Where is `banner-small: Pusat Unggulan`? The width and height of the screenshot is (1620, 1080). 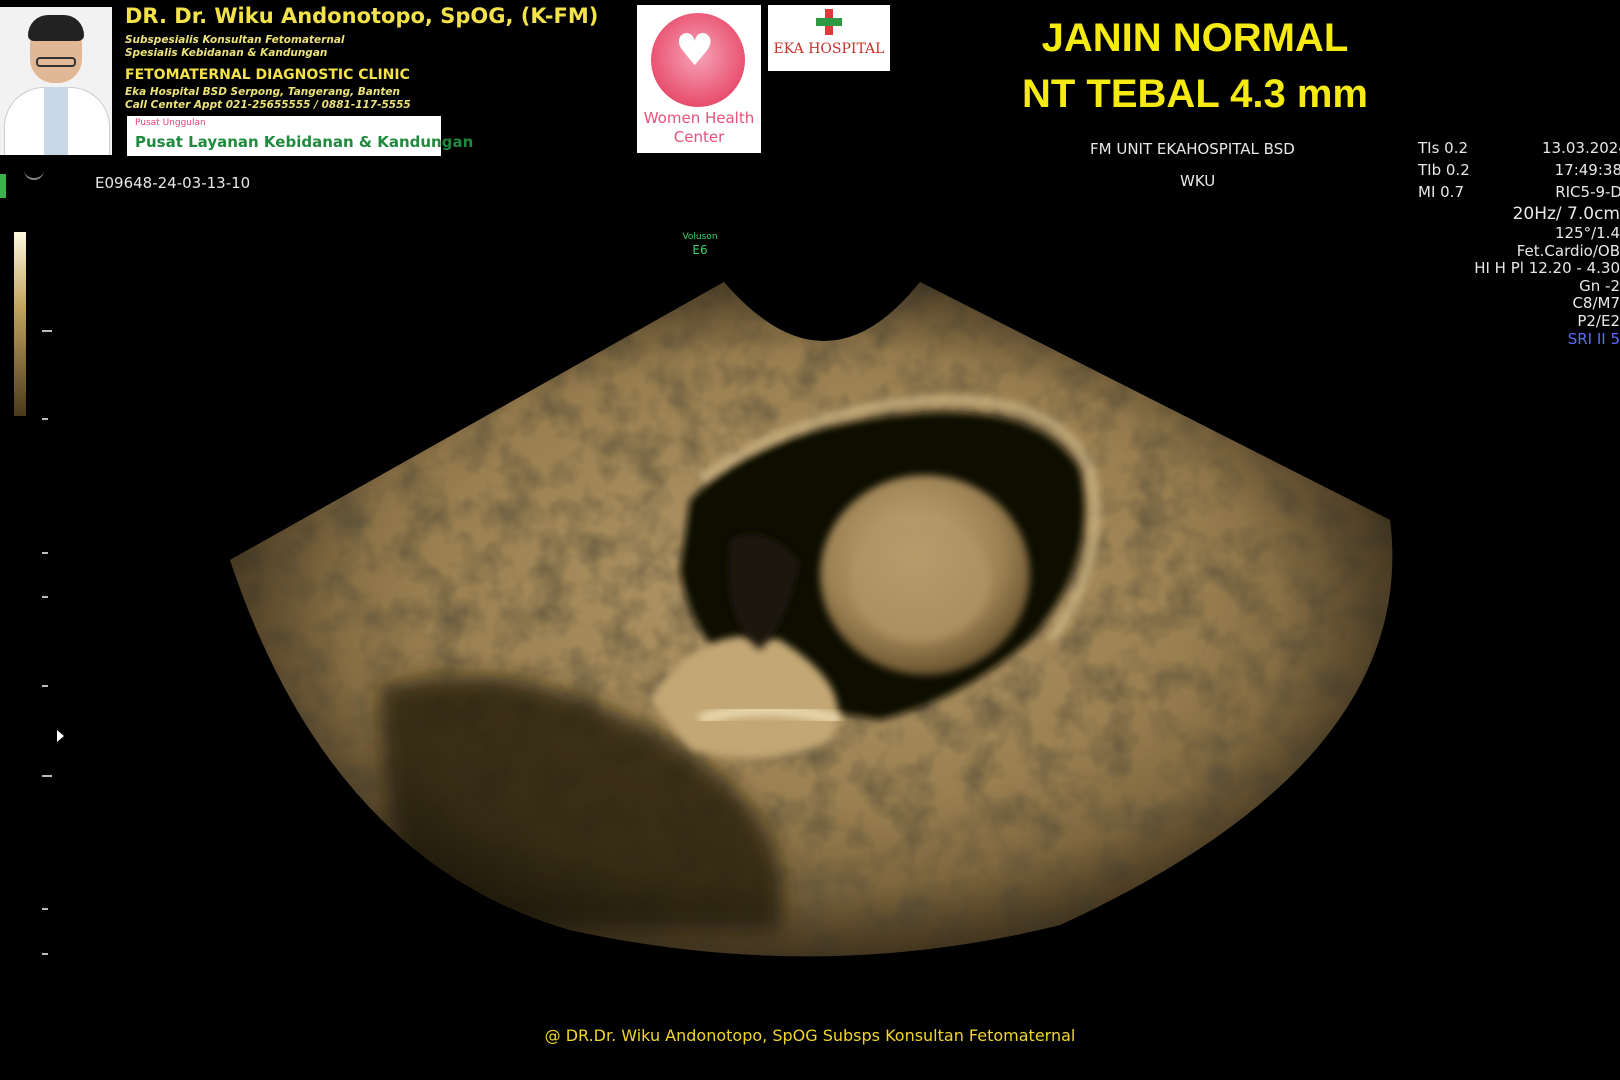
banner-small: Pusat Unggulan is located at coordinates (170, 123).